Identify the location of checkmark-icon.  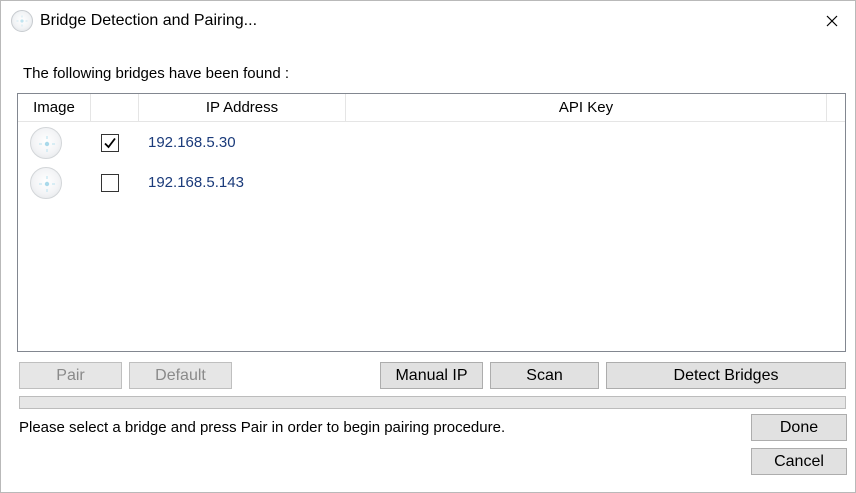
(110, 143).